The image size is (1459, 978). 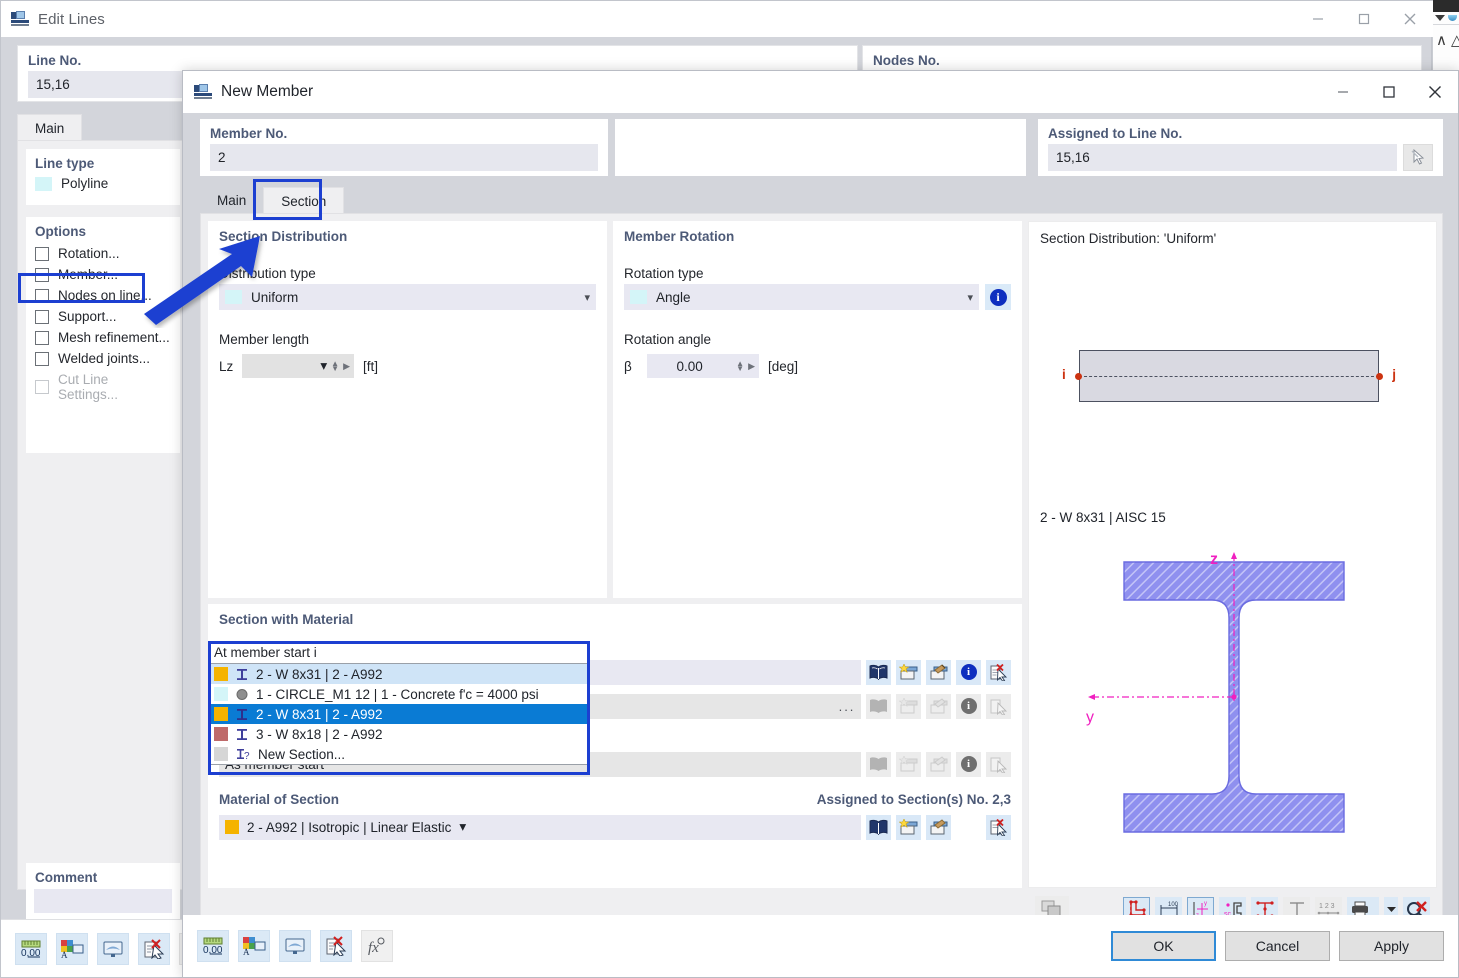 What do you see at coordinates (242, 674) in the screenshot?
I see `i-beam-icon` at bounding box center [242, 674].